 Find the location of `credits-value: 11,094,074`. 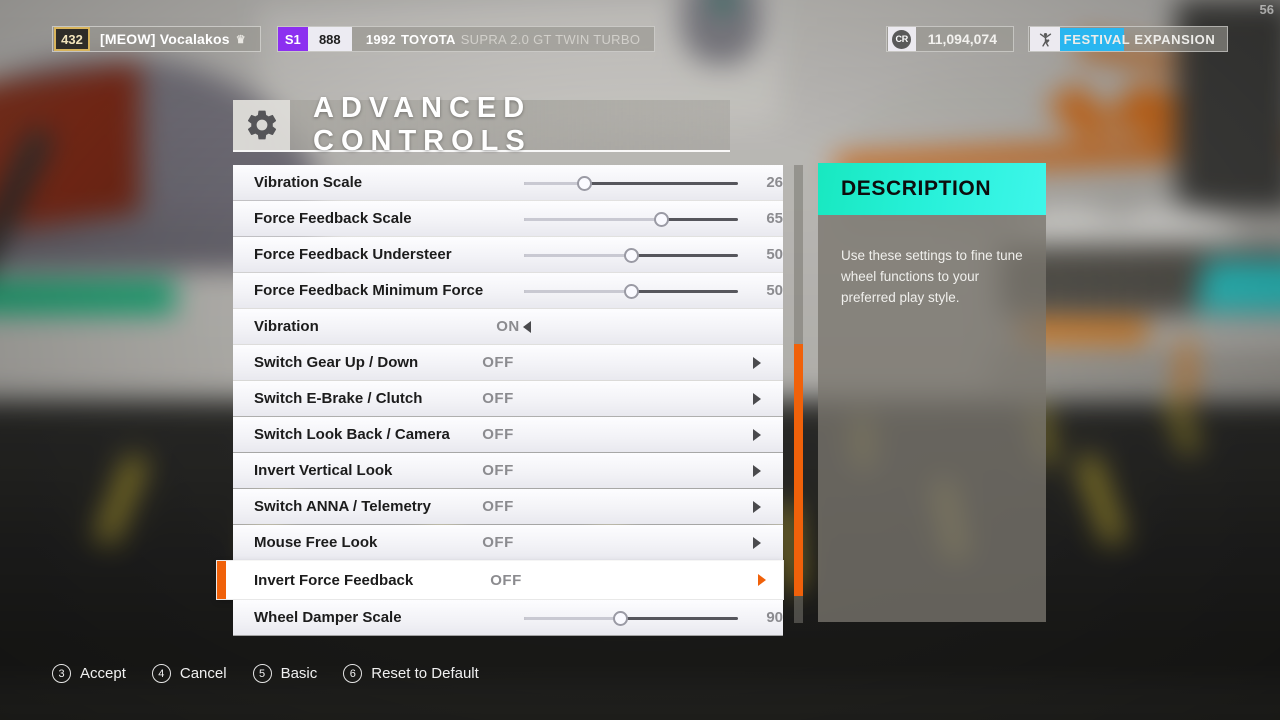

credits-value: 11,094,074 is located at coordinates (962, 39).